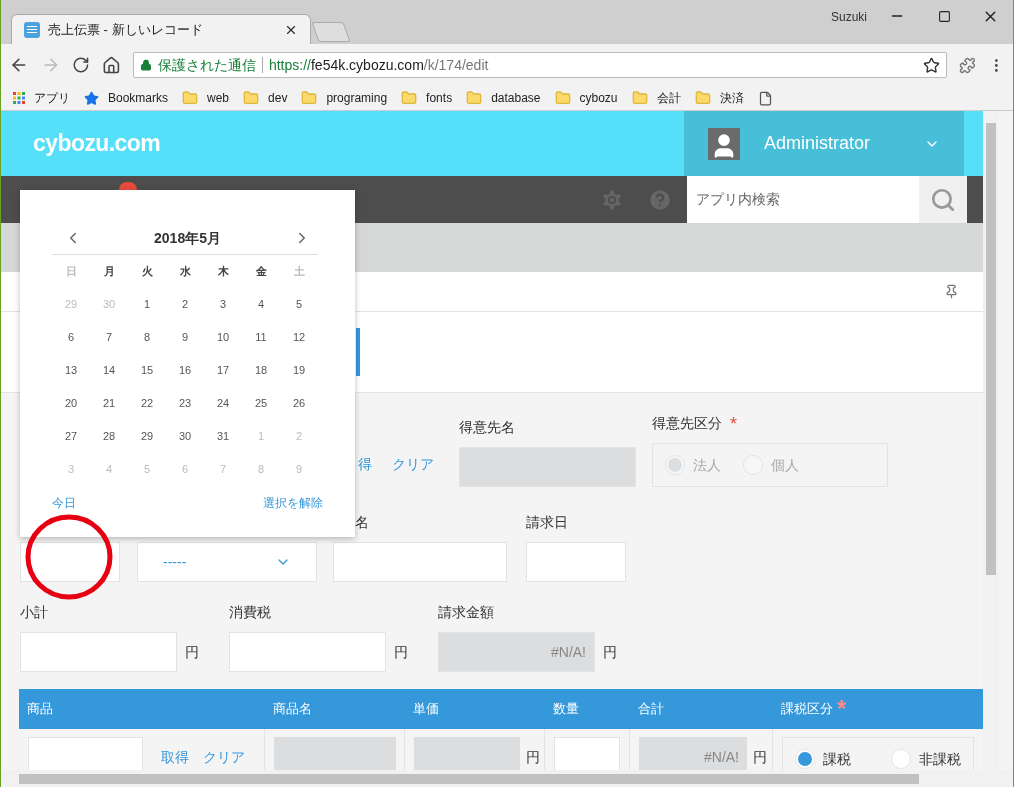 This screenshot has height=787, width=1014. I want to click on weekday-label: 火, so click(147, 272).